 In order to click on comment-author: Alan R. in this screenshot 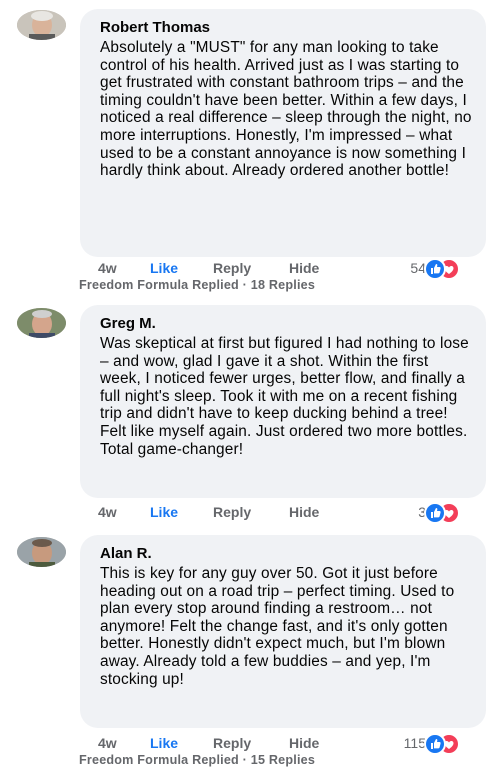, I will do `click(286, 554)`.